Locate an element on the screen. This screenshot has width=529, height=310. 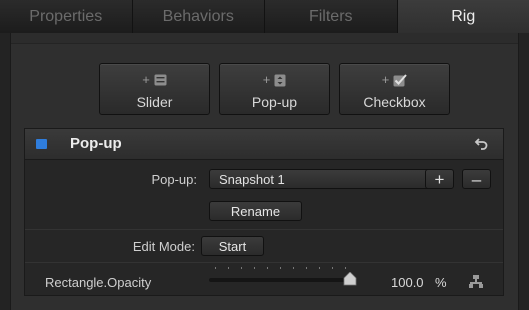
add-popup-button: + Pop-up is located at coordinates (274, 89).